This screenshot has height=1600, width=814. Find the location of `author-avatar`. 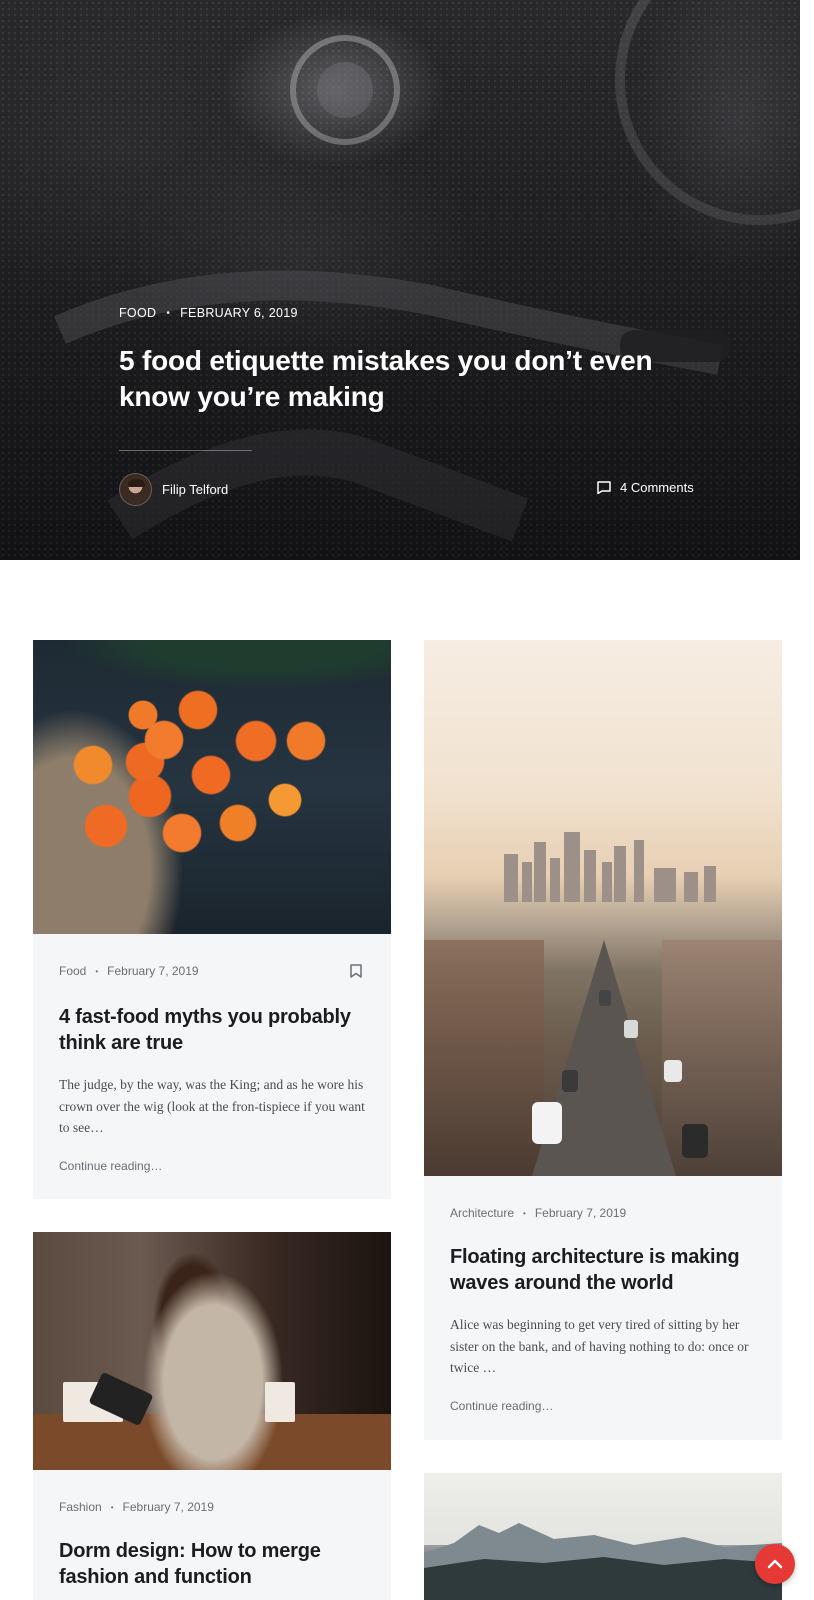

author-avatar is located at coordinates (135, 489).